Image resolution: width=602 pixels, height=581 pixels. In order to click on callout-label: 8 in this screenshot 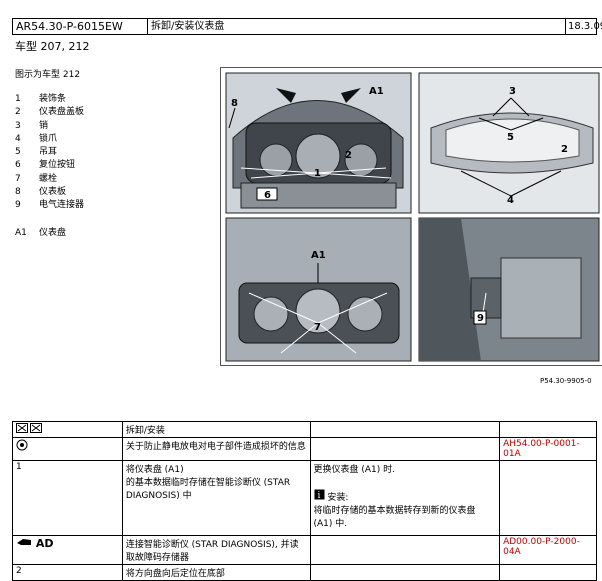, I will do `click(234, 103)`.